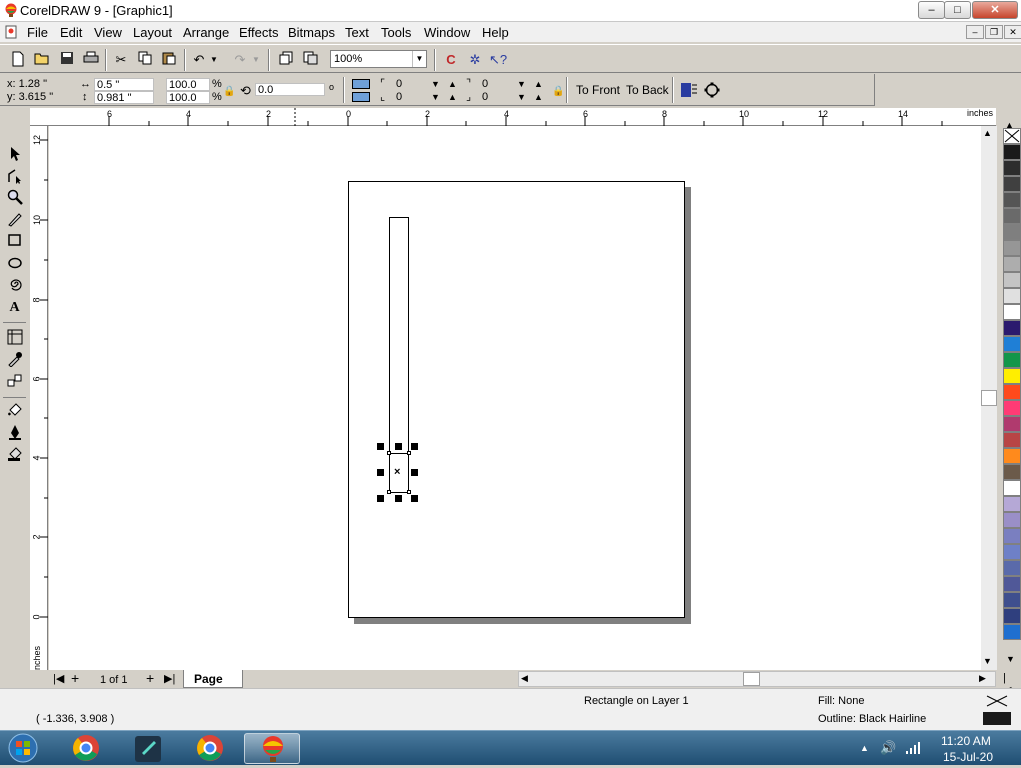 Image resolution: width=1021 pixels, height=768 pixels. Describe the element at coordinates (647, 90) in the screenshot. I see `to-back-button: To Back` at that location.